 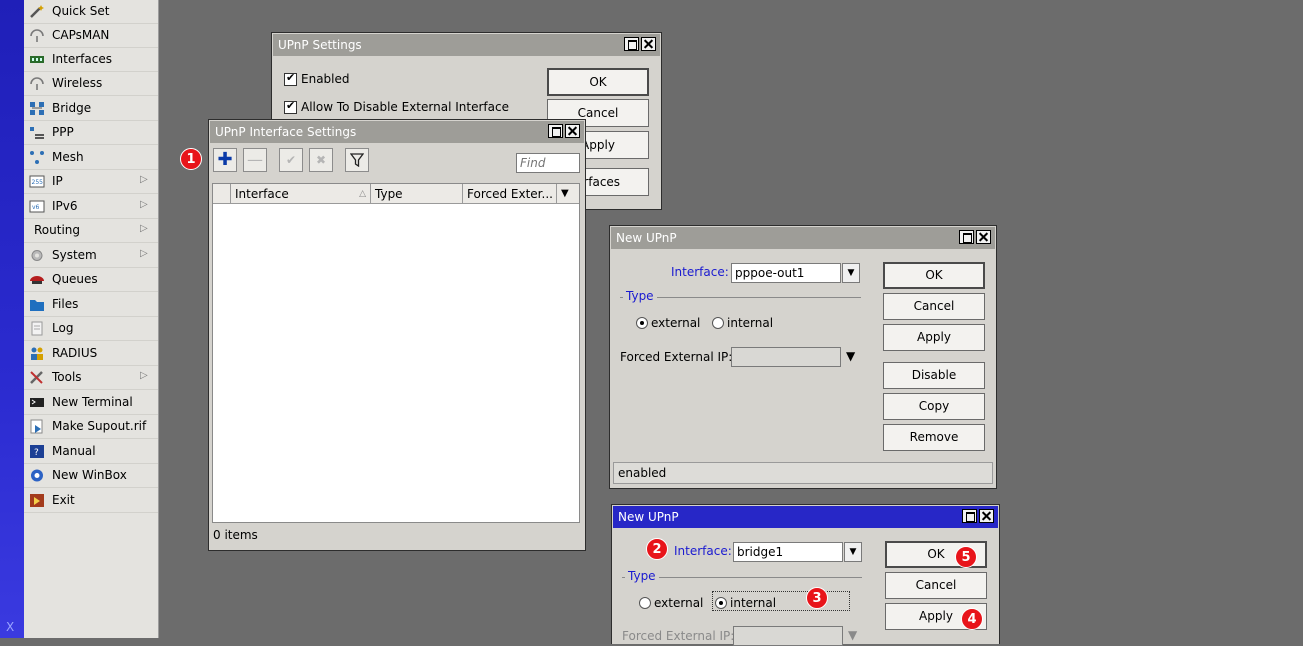 What do you see at coordinates (321, 160) in the screenshot?
I see `disable-x-icon: ✖` at bounding box center [321, 160].